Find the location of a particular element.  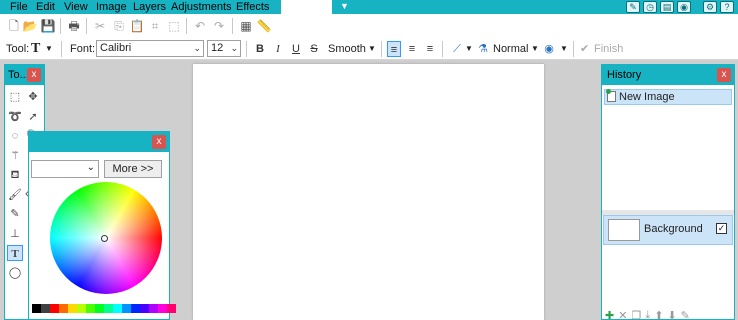

pencil-icon: ✎ is located at coordinates (15, 214).